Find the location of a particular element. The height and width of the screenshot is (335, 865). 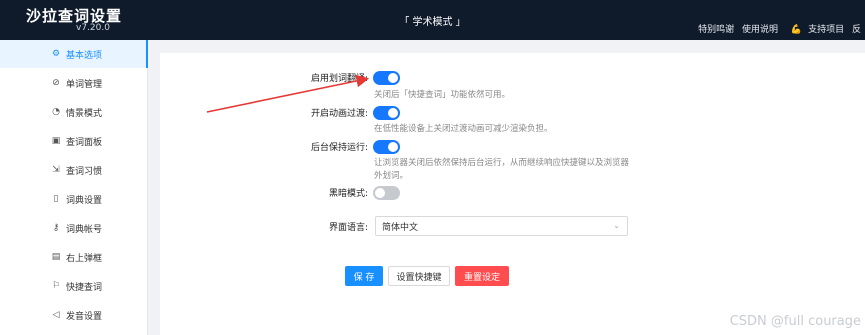

language-value: 简体中文 is located at coordinates (400, 227).